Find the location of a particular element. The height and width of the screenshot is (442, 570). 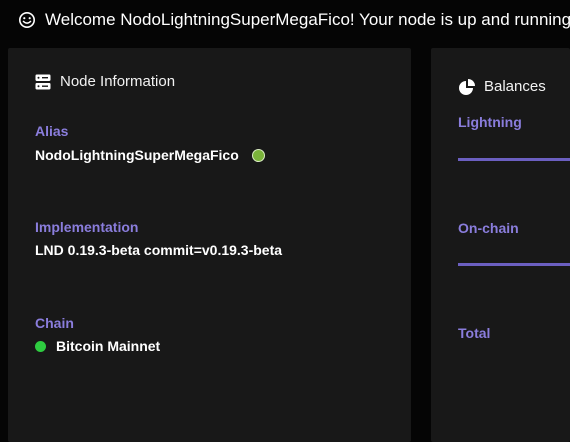

lightning-label: Lightning is located at coordinates (490, 122).